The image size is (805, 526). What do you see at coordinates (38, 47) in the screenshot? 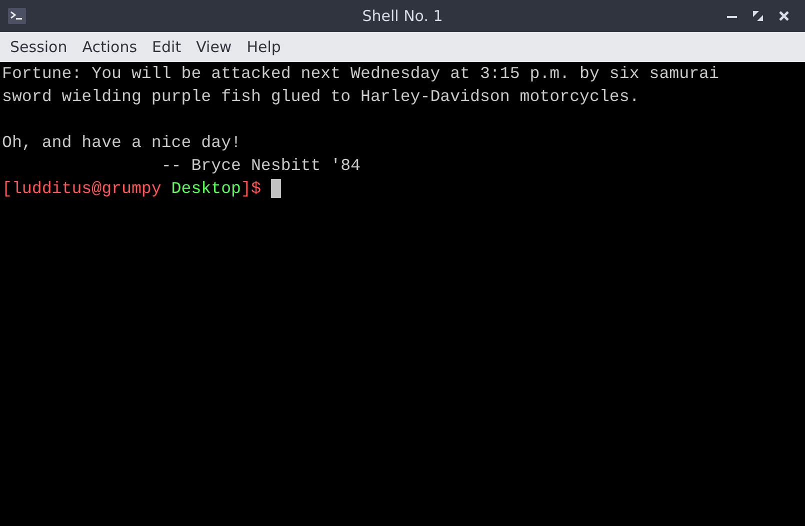
I see `menu-item: Session` at bounding box center [38, 47].